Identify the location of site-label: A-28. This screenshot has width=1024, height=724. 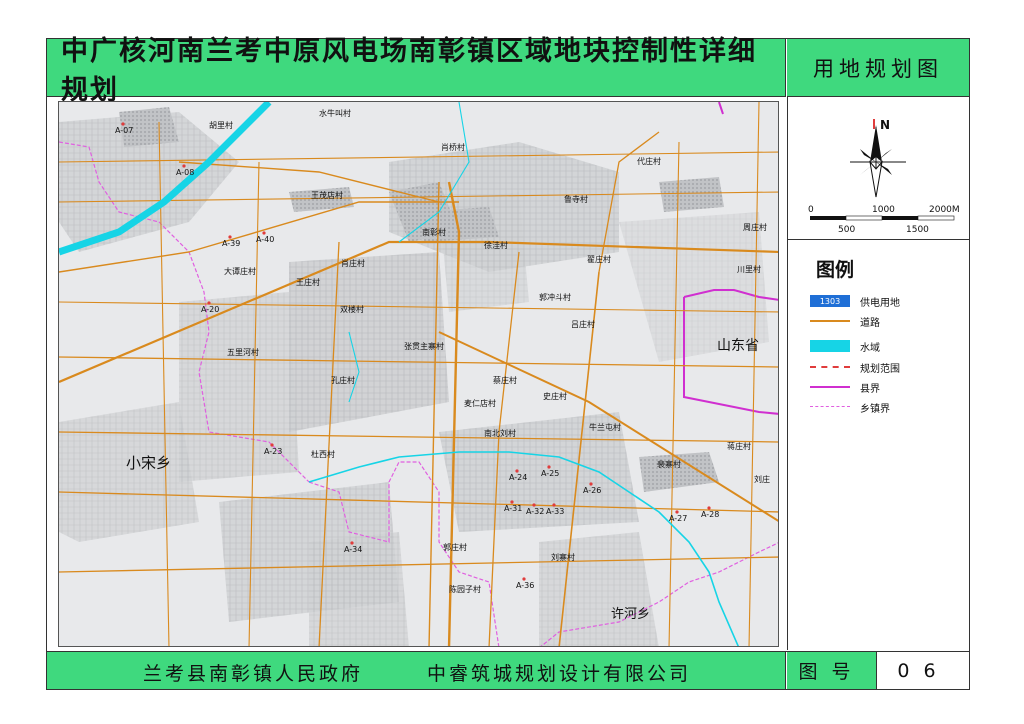
(710, 514).